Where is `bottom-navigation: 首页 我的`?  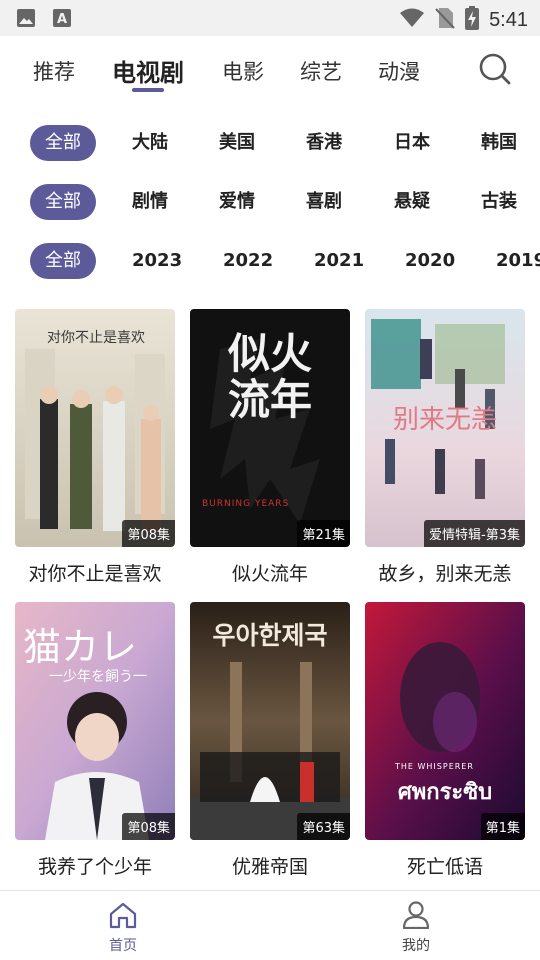
bottom-navigation: 首页 我的 is located at coordinates (270, 925).